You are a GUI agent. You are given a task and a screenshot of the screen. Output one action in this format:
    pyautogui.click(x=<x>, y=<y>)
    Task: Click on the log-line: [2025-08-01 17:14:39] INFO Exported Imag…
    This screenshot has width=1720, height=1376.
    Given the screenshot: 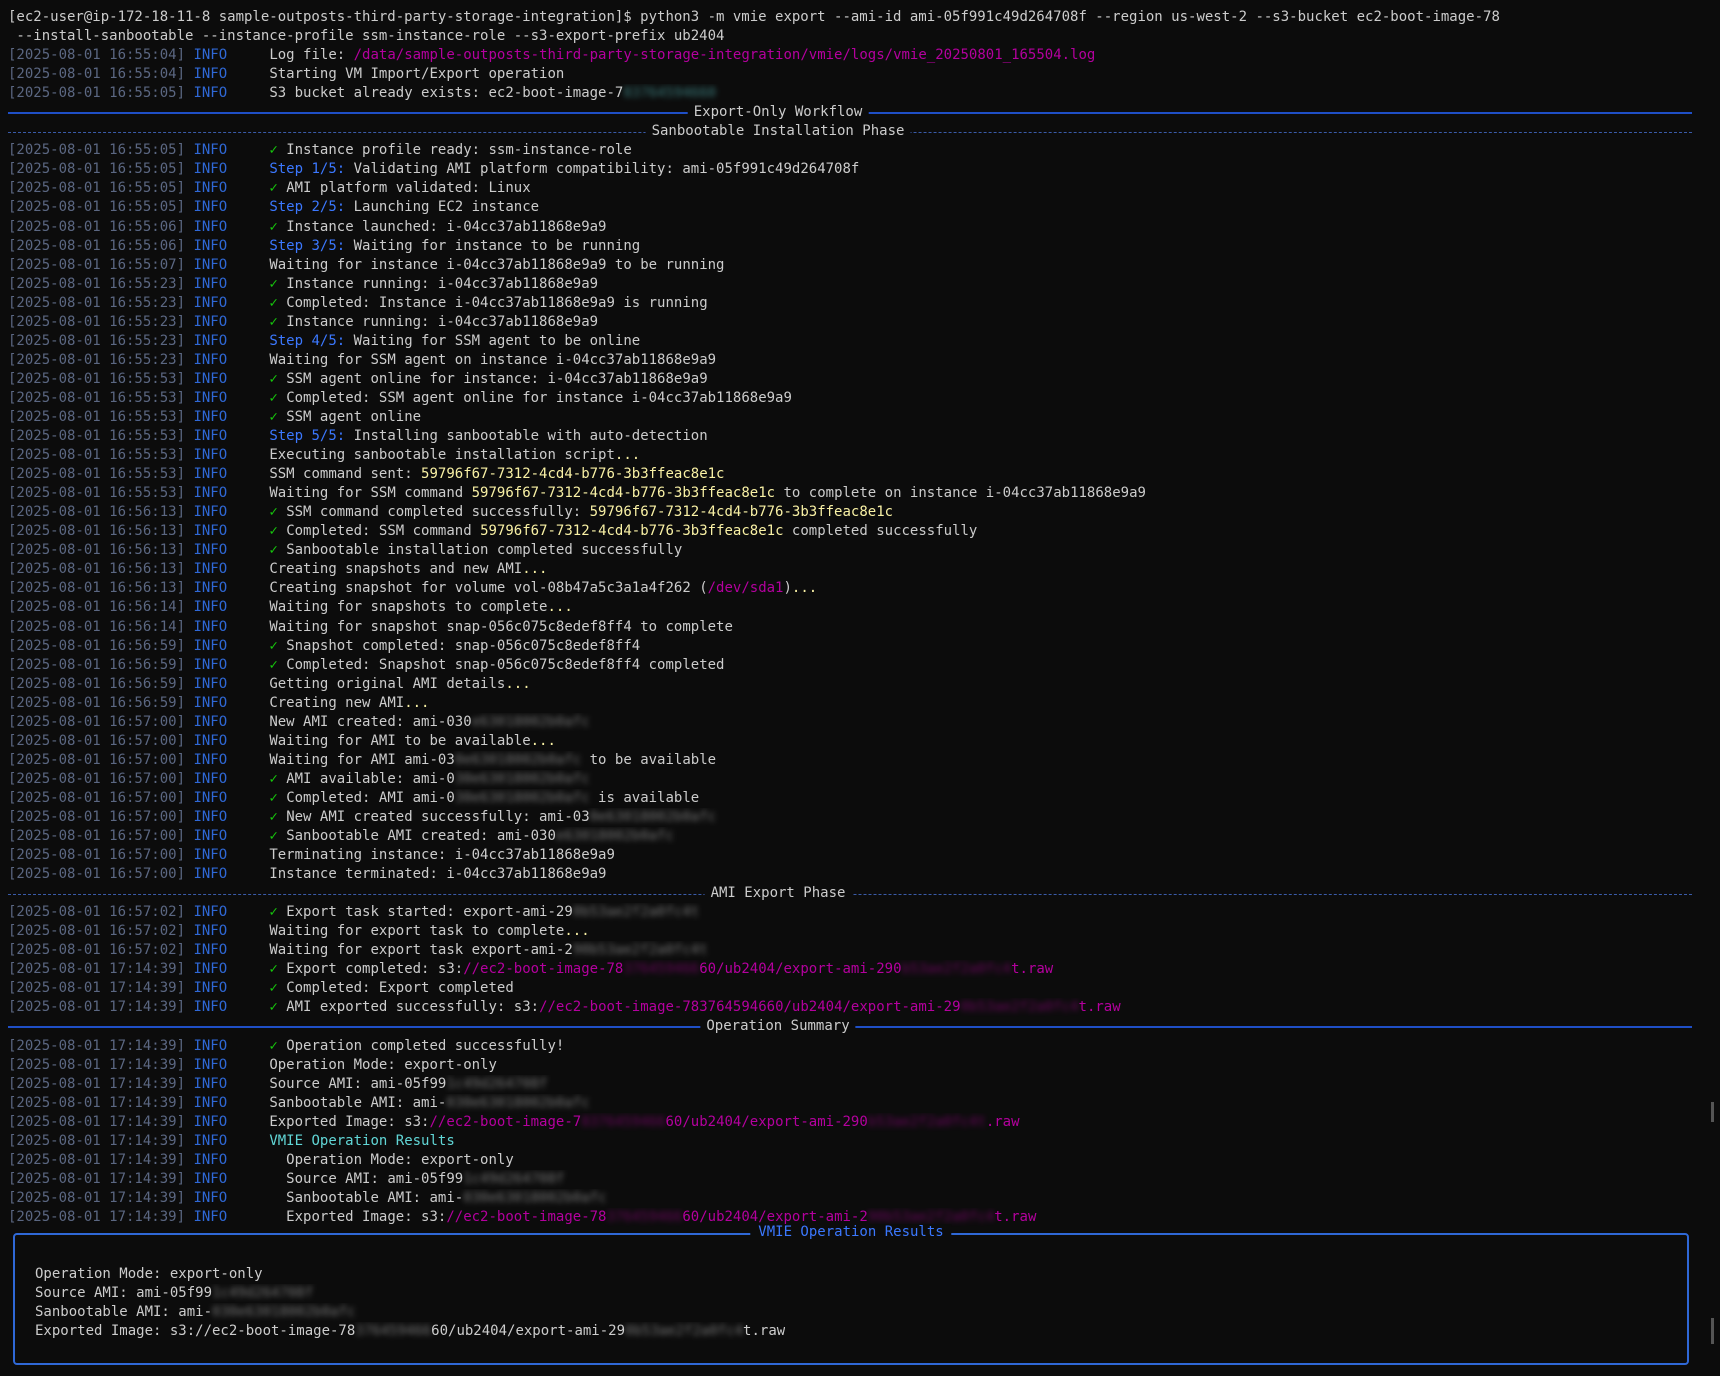 What is the action you would take?
    pyautogui.click(x=864, y=1122)
    